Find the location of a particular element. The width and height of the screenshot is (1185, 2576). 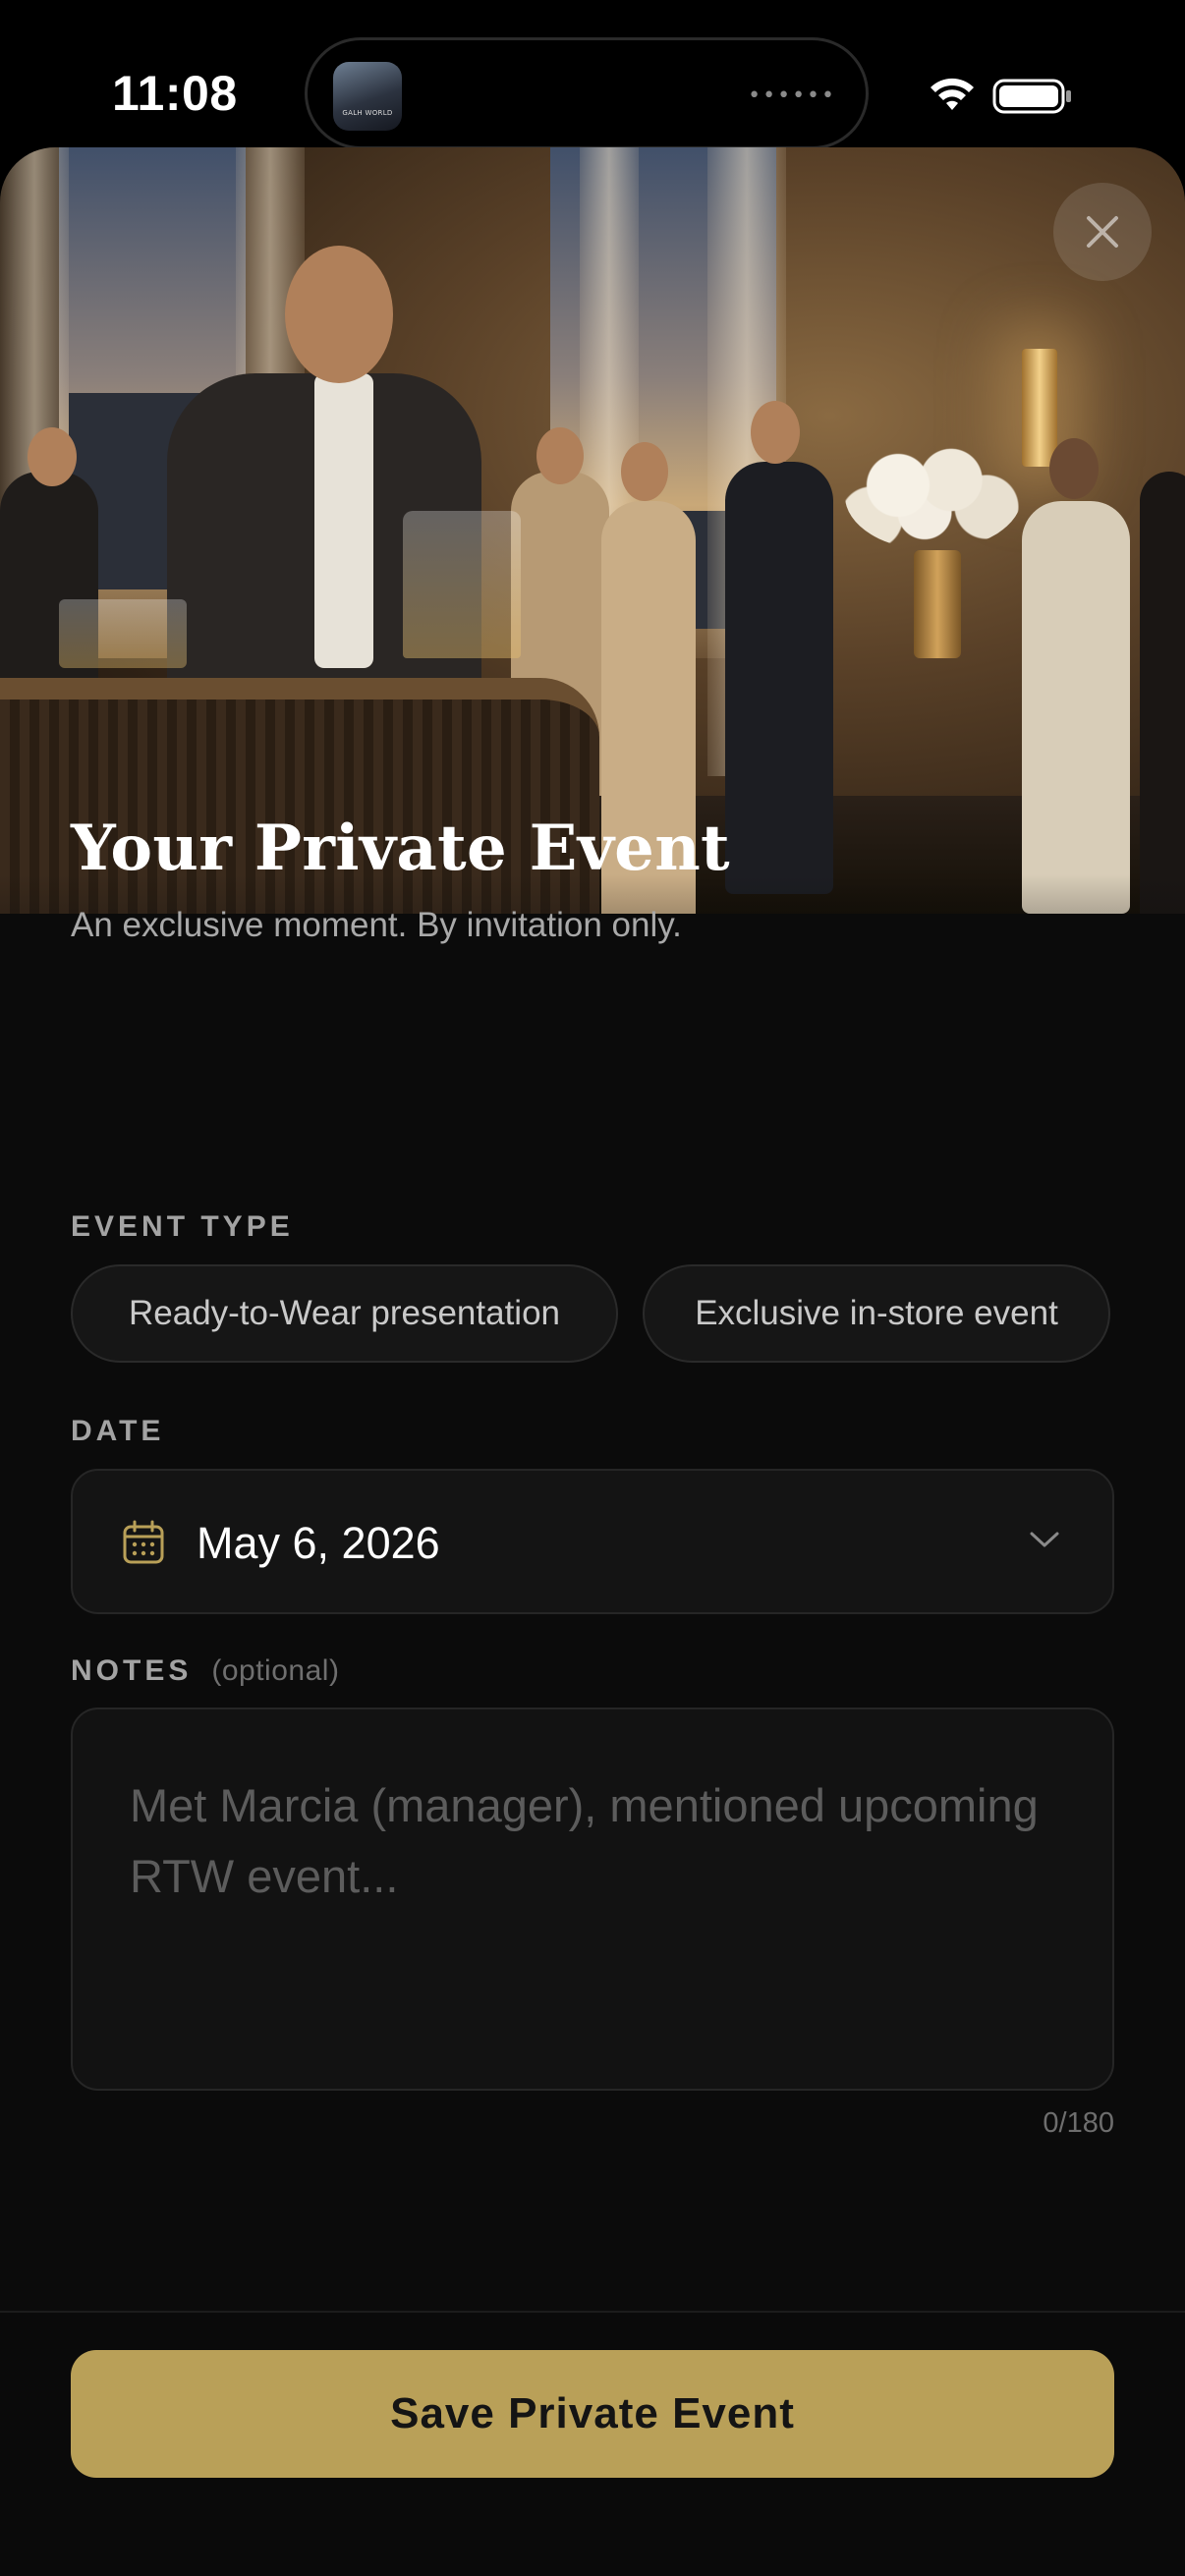

island-activity-dots-icon: •••••• is located at coordinates (792, 96).